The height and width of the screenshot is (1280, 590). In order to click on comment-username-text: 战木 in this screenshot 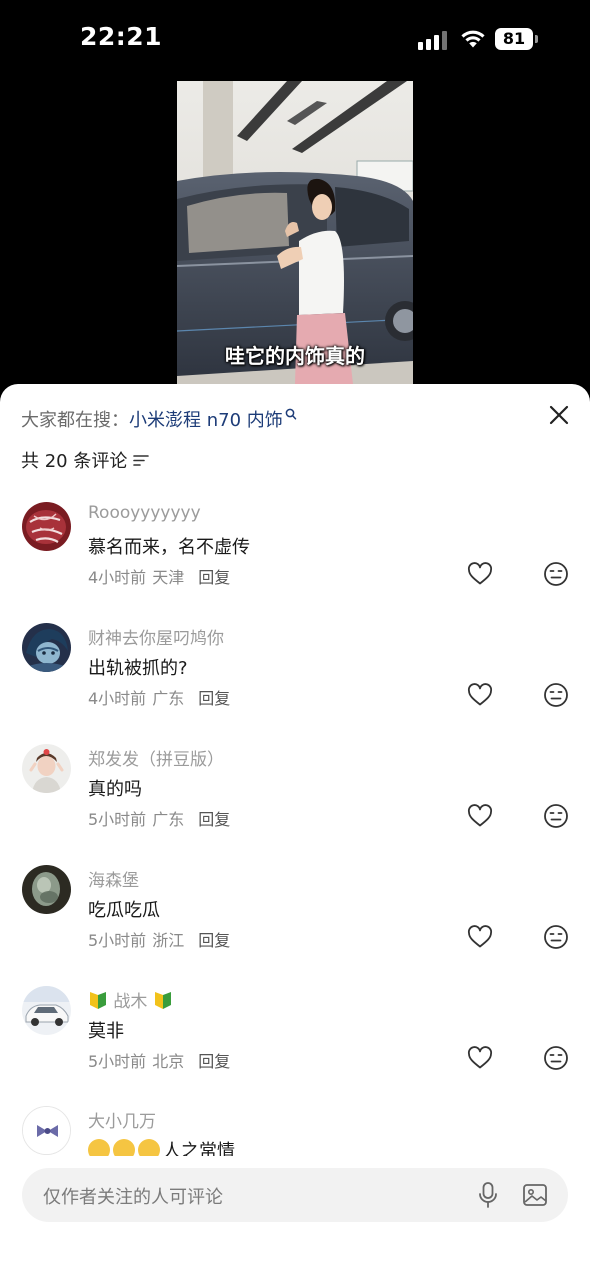, I will do `click(130, 1002)`.